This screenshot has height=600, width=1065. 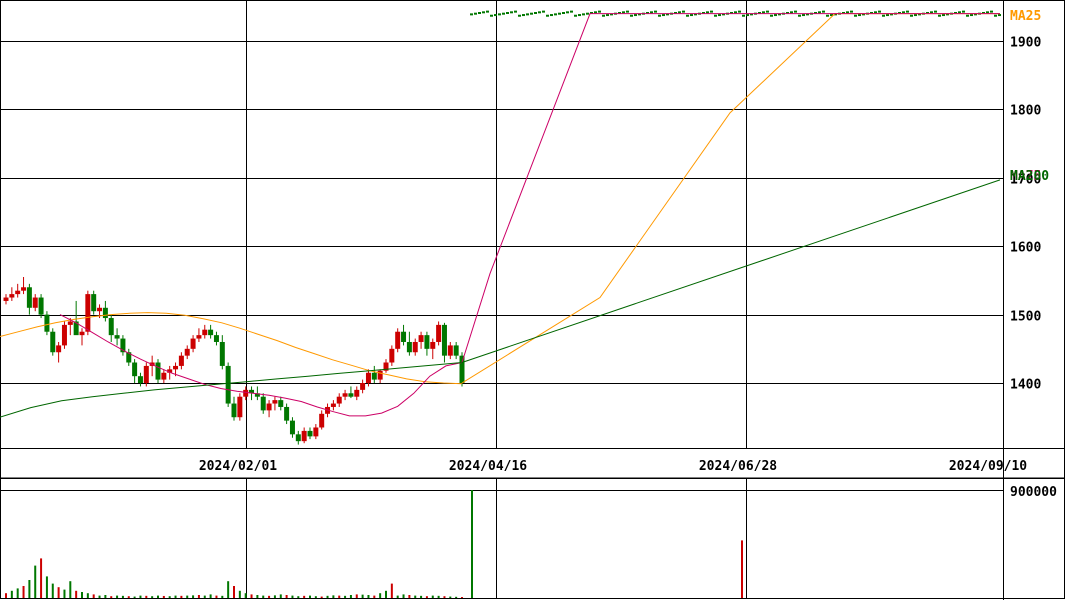 I want to click on ma-label-ma25: MA25, so click(x=1025, y=16).